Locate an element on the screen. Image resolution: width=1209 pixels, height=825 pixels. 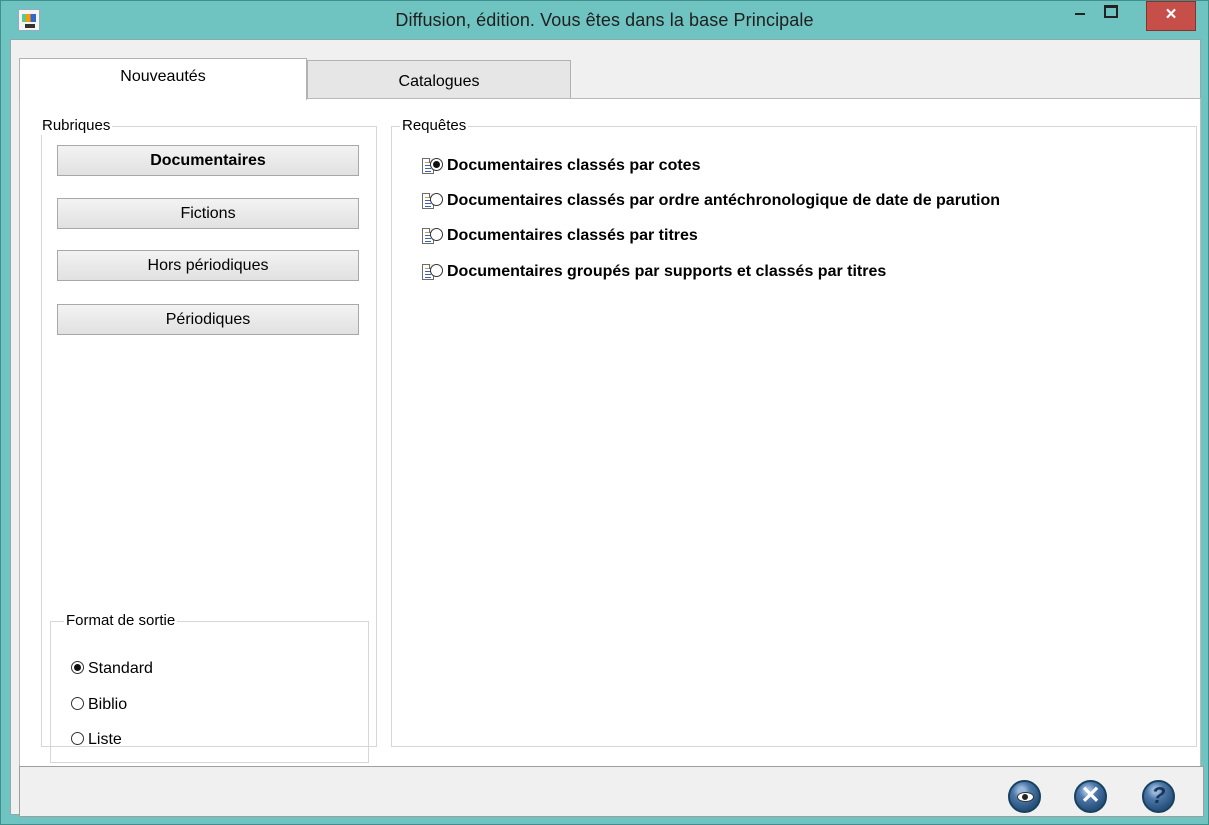
format-option-liste: Liste is located at coordinates (96, 740).